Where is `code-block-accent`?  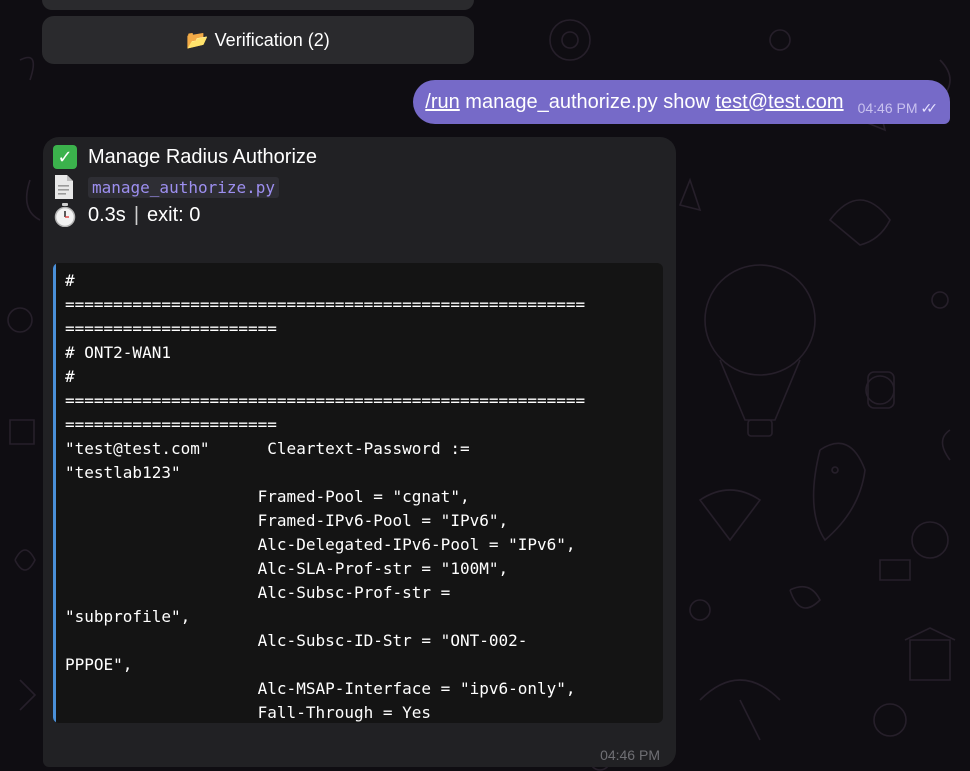
code-block-accent is located at coordinates (54, 493).